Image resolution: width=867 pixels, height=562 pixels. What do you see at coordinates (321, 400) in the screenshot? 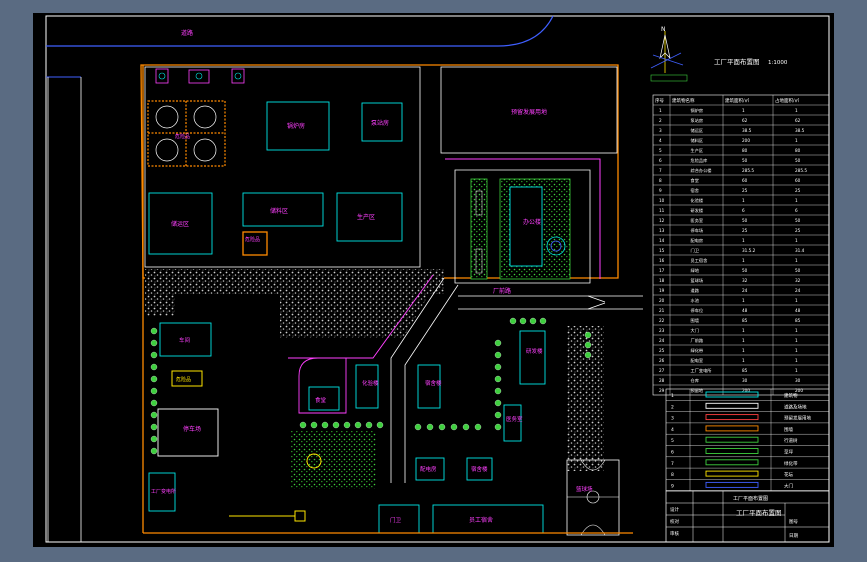
I see `label-canteen: 食堂` at bounding box center [321, 400].